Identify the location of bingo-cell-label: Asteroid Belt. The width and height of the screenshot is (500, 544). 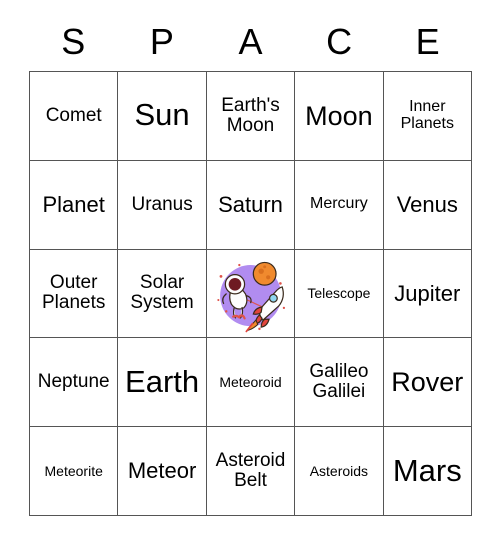
(250, 470).